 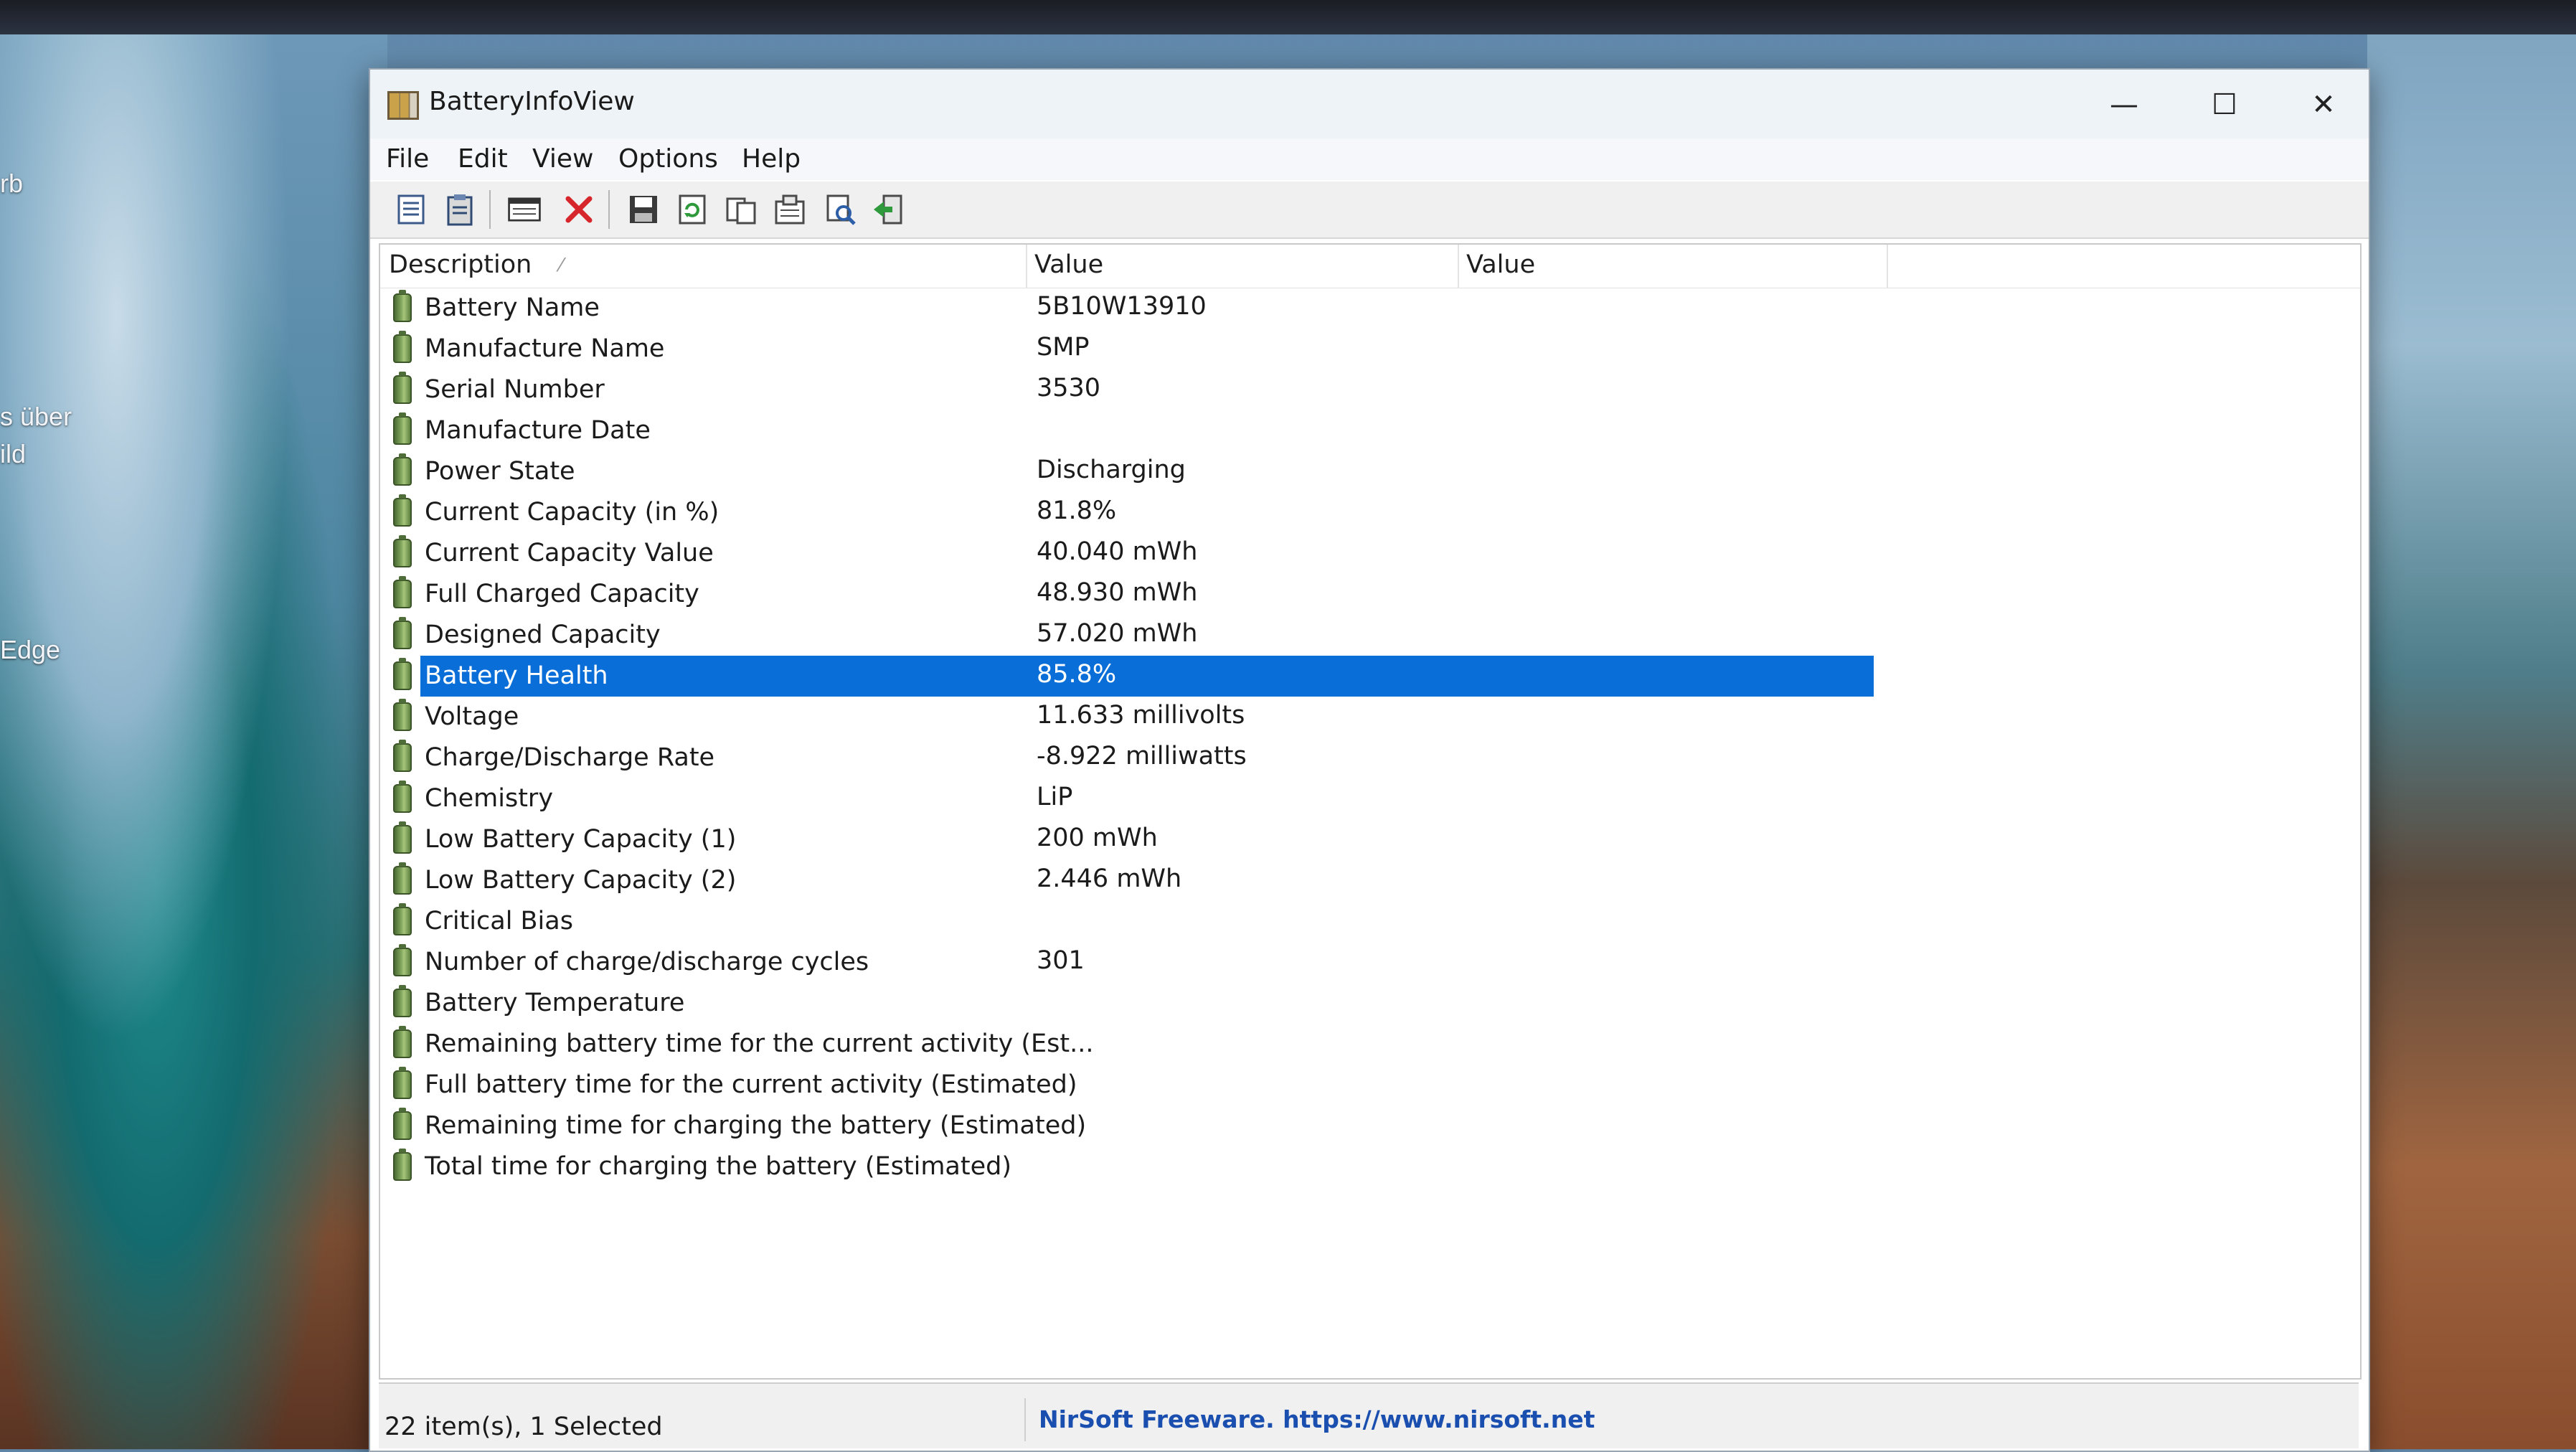 What do you see at coordinates (407, 159) in the screenshot?
I see `menu-file: File` at bounding box center [407, 159].